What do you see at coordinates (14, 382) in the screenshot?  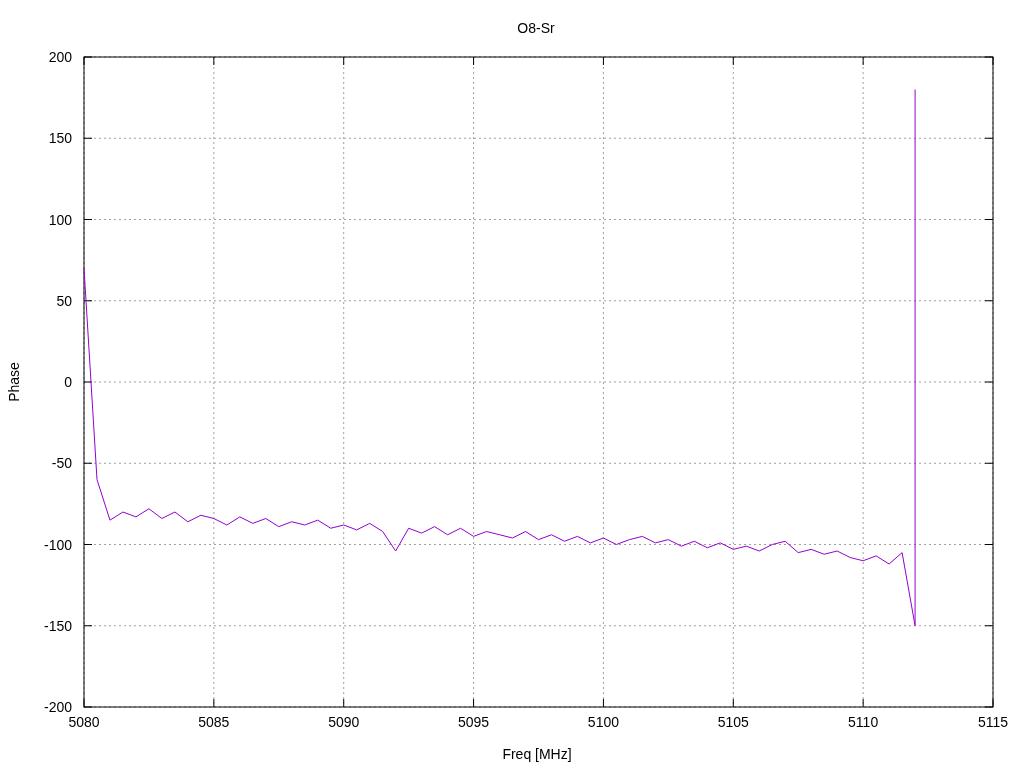 I see `y-axis-label: Phase` at bounding box center [14, 382].